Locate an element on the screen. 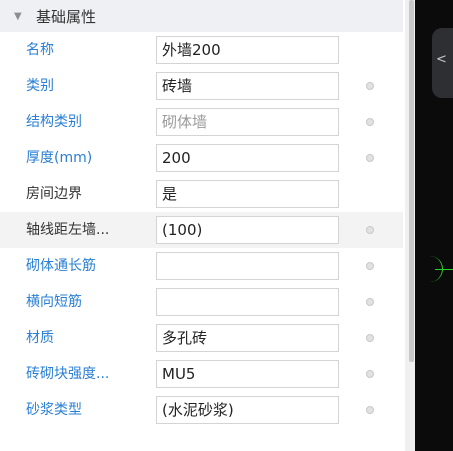 This screenshot has height=451, width=453. property-value-field: MU5 is located at coordinates (247, 374).